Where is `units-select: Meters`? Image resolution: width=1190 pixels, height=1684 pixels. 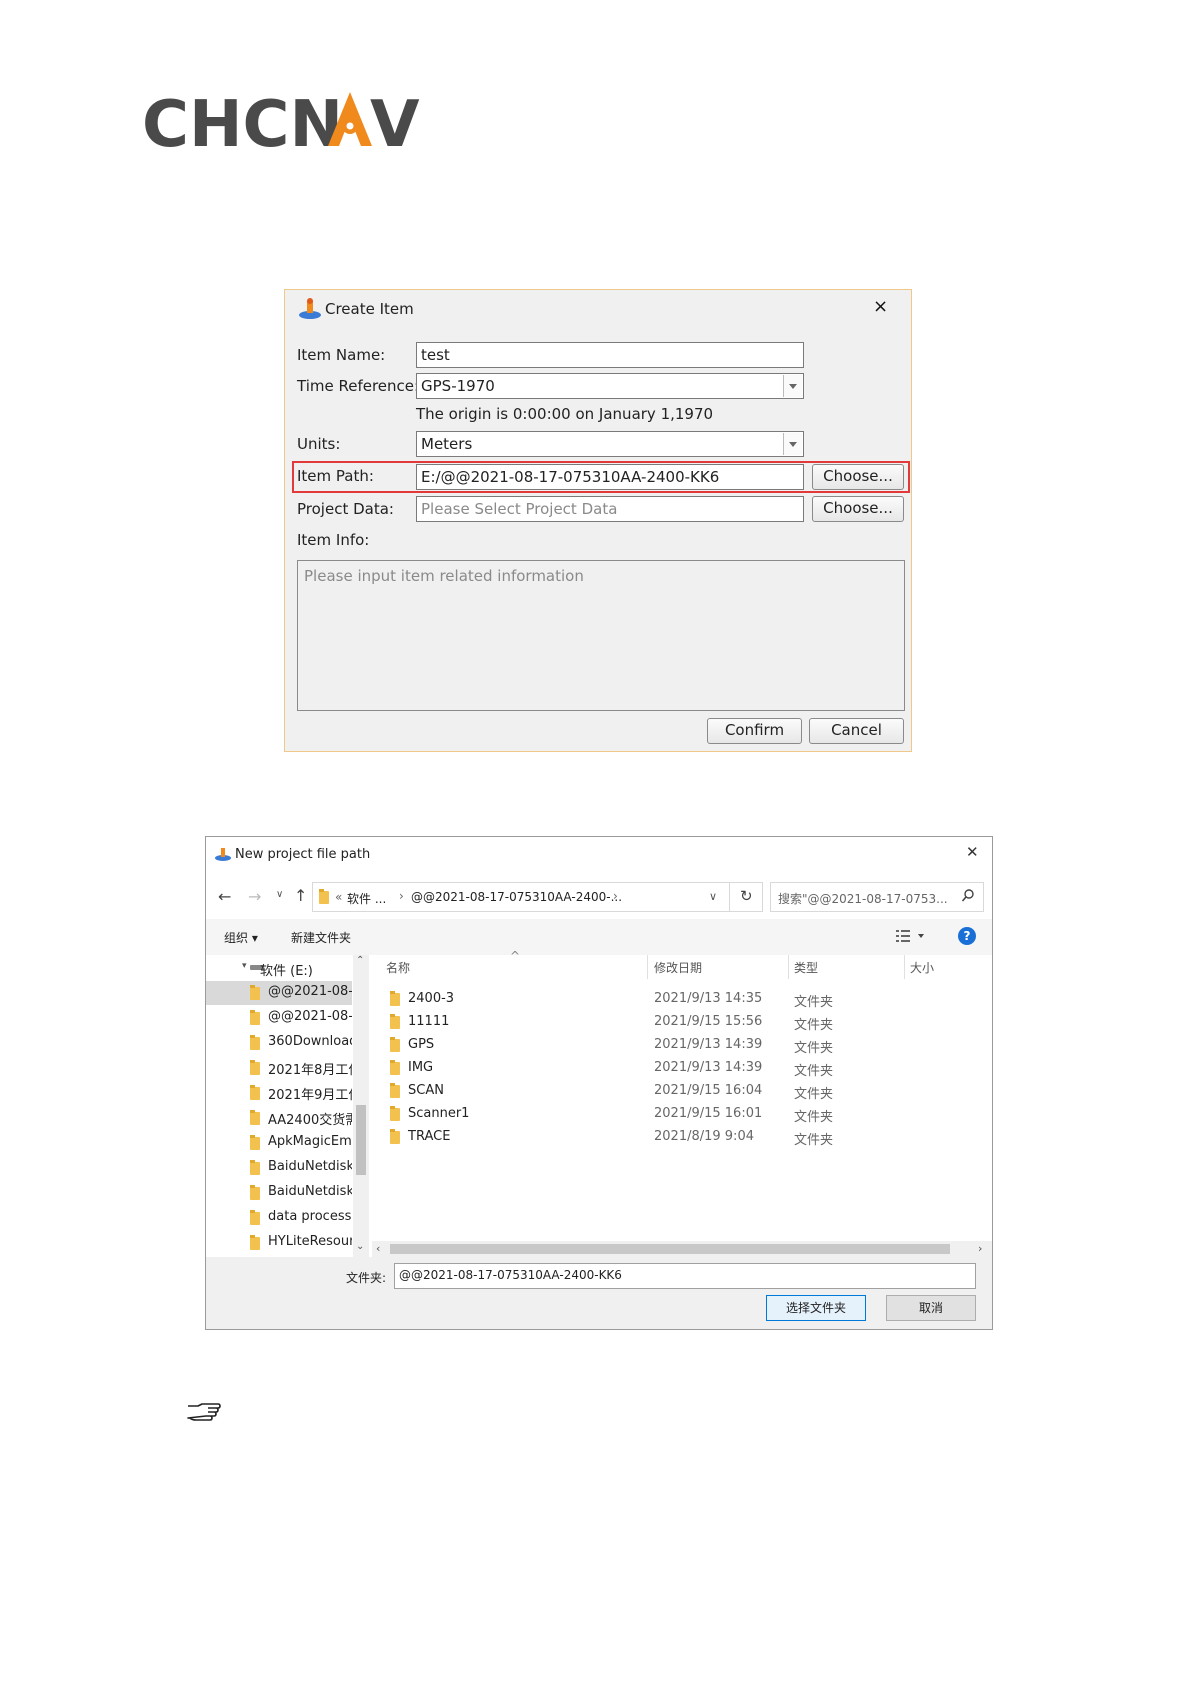
units-select: Meters is located at coordinates (610, 444).